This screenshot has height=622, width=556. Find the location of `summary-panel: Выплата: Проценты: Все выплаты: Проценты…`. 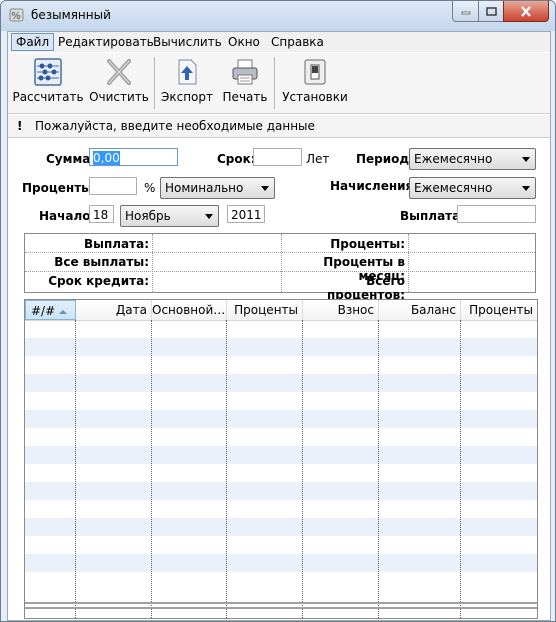

summary-panel: Выплата: Проценты: Все выплаты: Проценты… is located at coordinates (280, 267).